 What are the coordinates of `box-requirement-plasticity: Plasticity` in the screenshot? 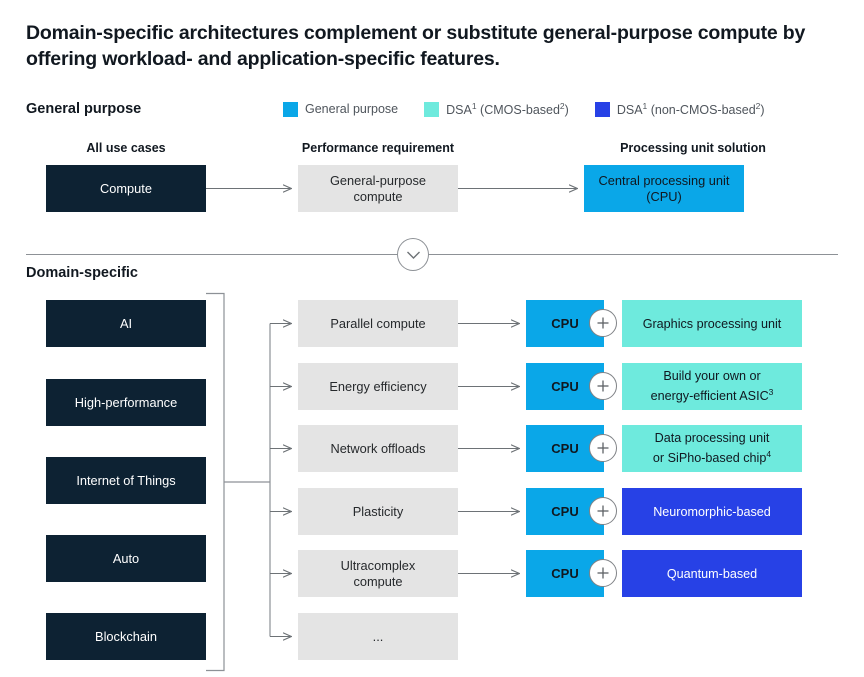 It's located at (378, 511).